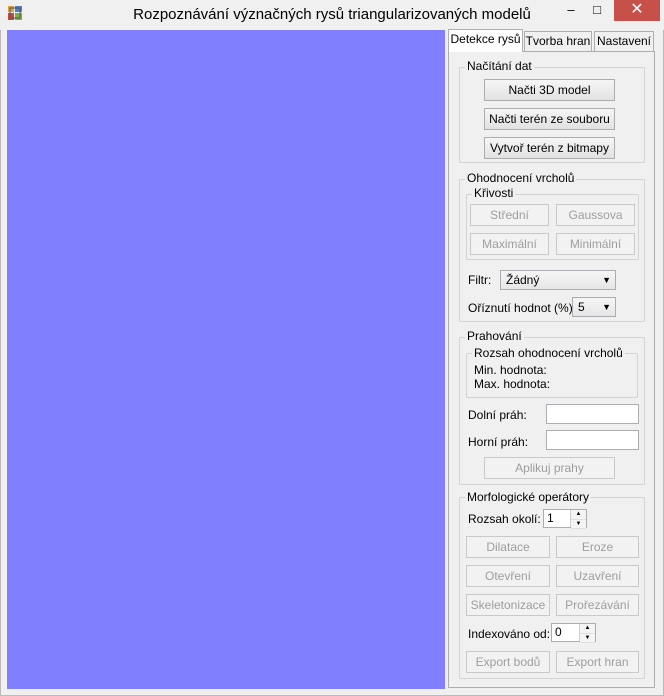 The height and width of the screenshot is (696, 664). What do you see at coordinates (521, 178) in the screenshot?
I see `group-ohodnoceni-title: Ohodnocení vrcholů` at bounding box center [521, 178].